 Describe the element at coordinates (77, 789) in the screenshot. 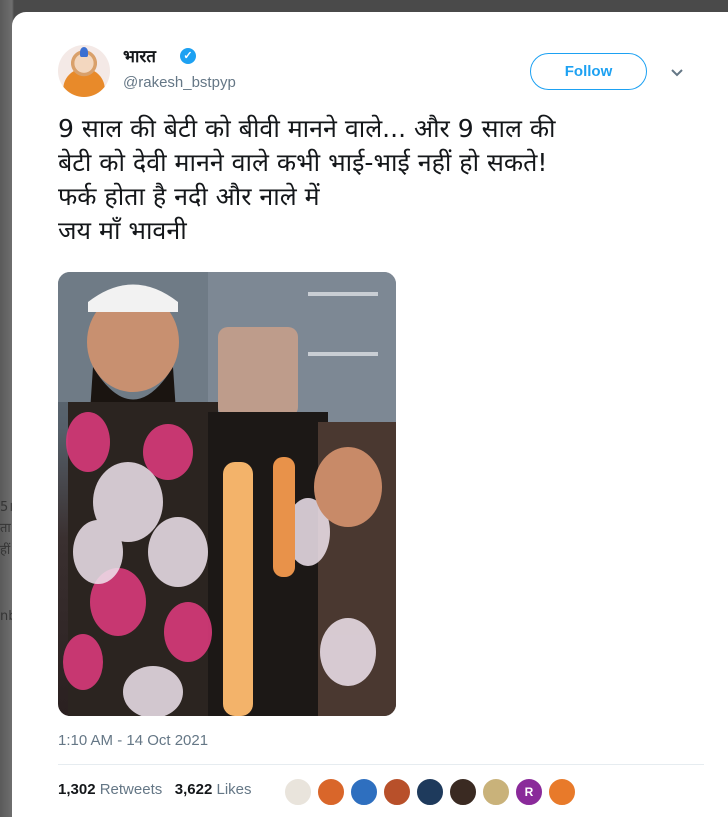

I see `retweets-count: 1,302` at that location.